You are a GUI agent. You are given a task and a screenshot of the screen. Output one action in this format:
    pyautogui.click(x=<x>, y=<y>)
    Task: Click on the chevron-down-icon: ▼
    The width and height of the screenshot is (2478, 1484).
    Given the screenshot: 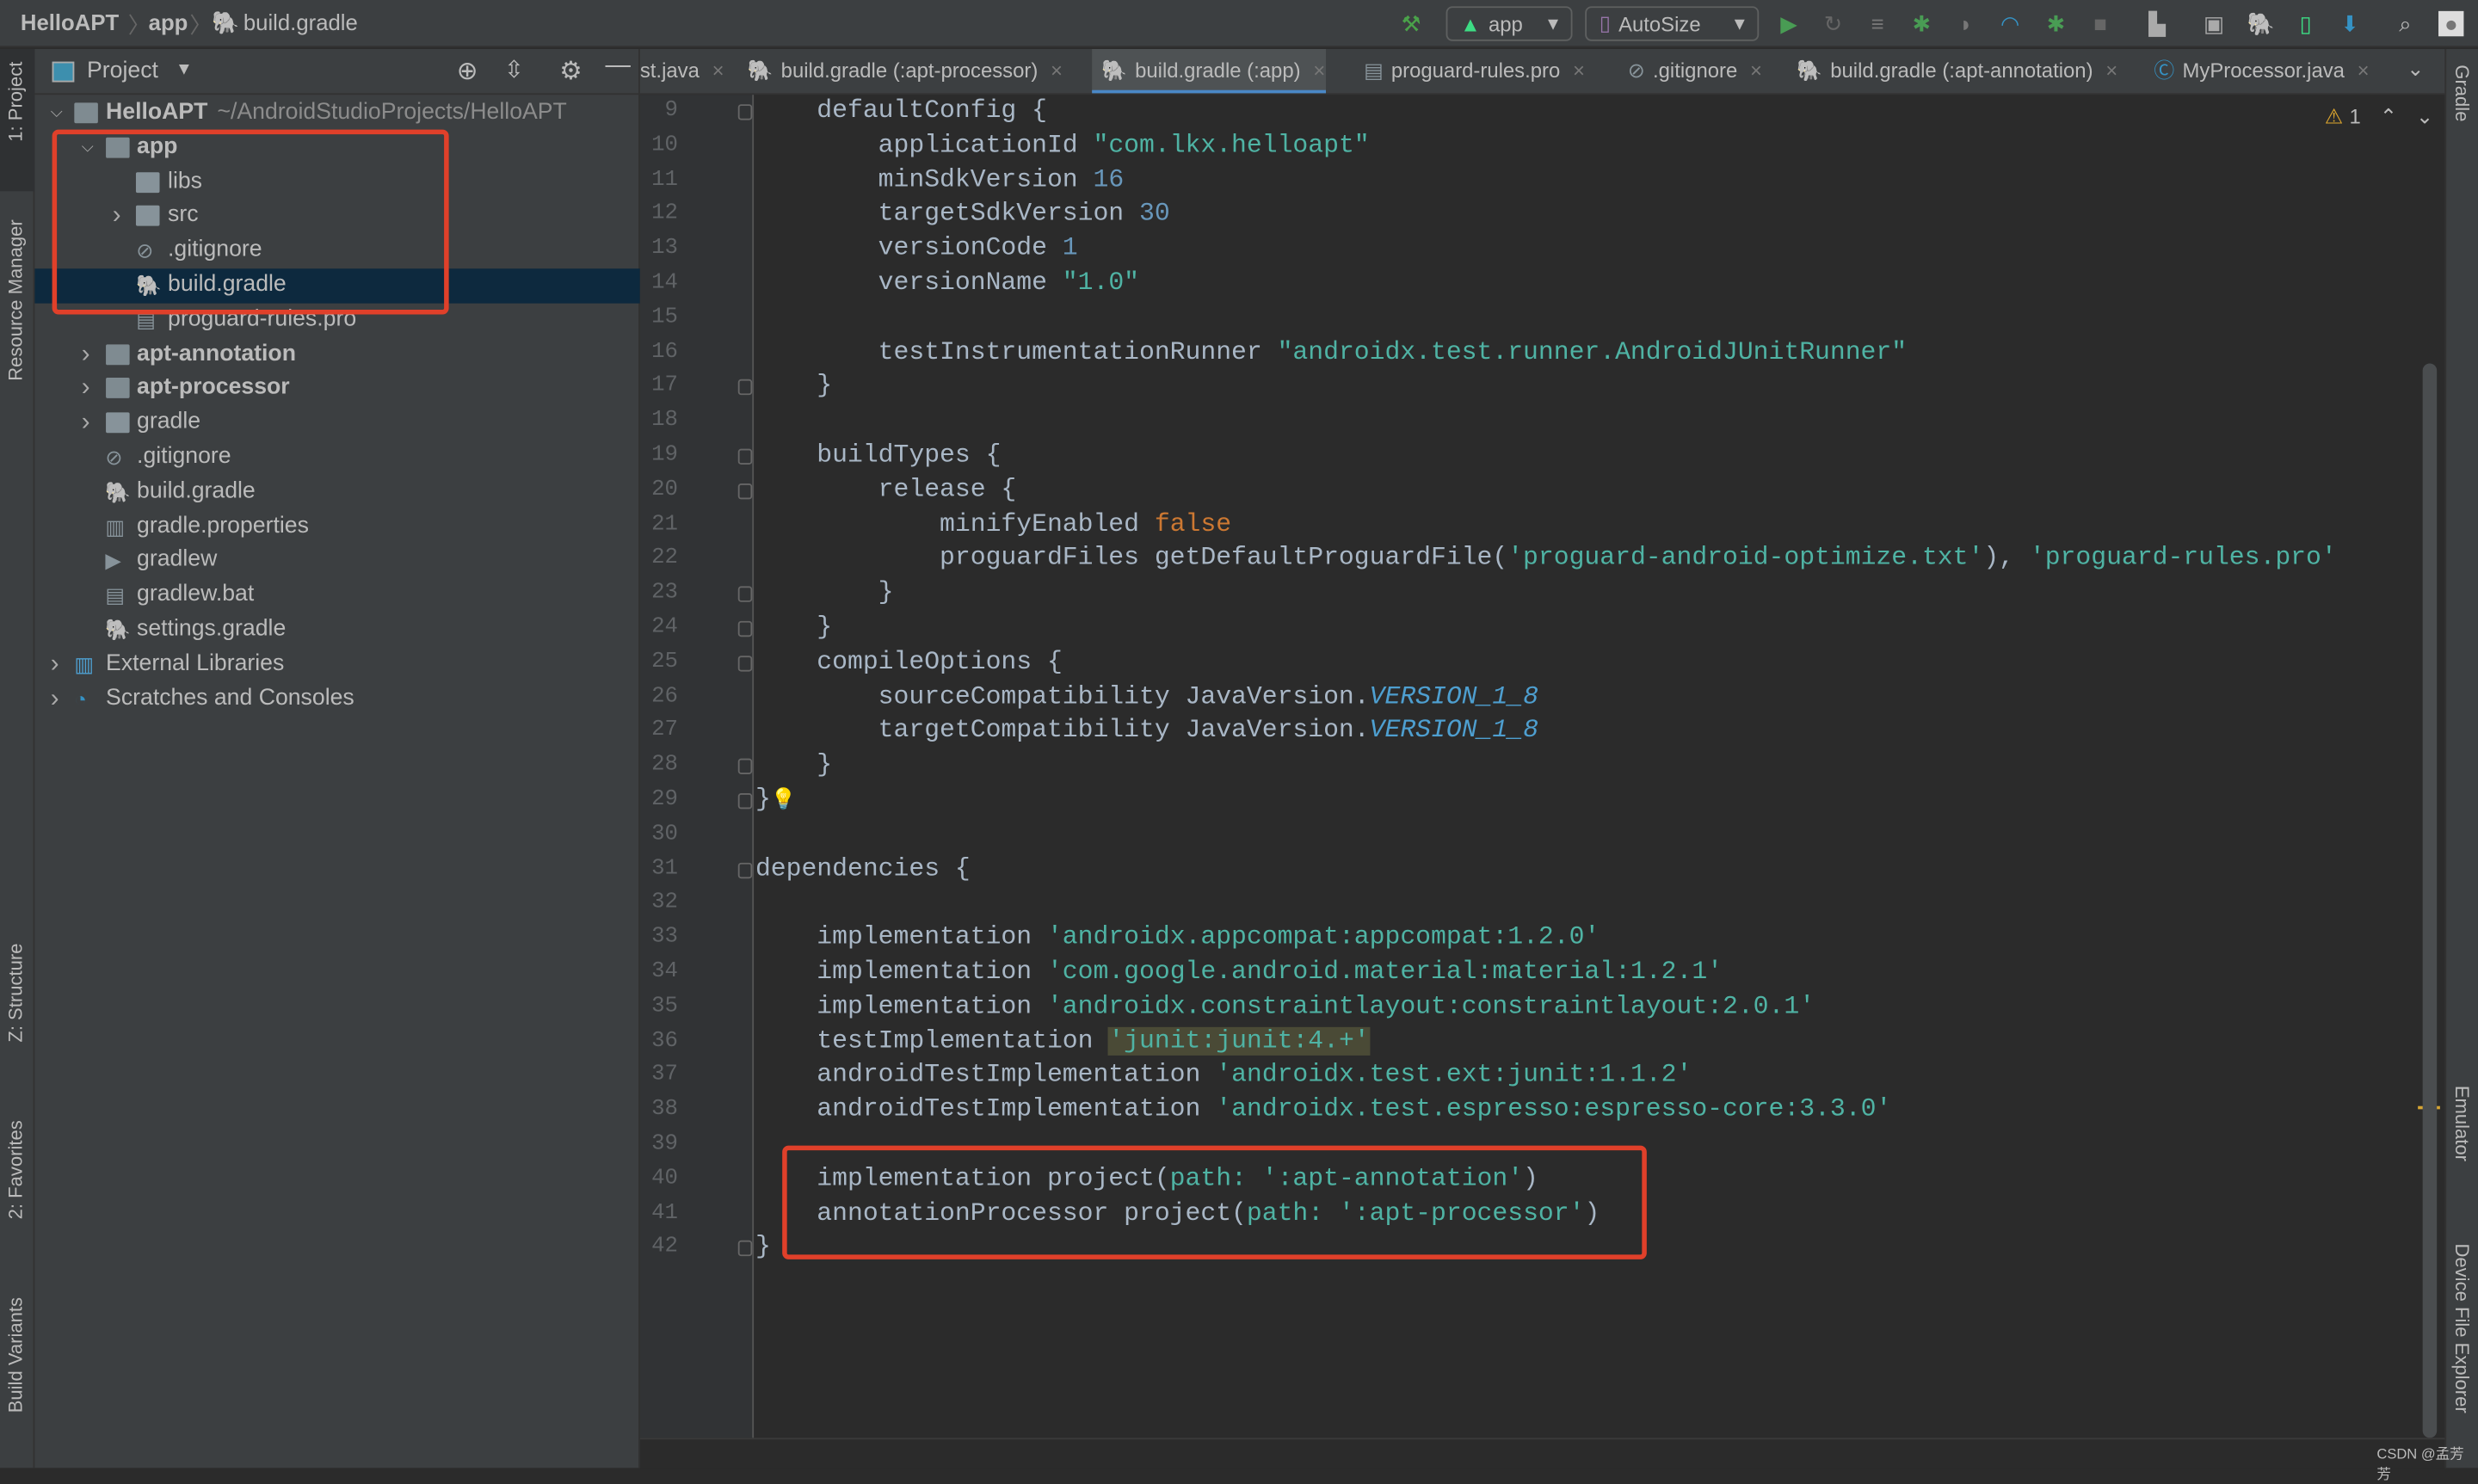 What is the action you would take?
    pyautogui.click(x=184, y=69)
    